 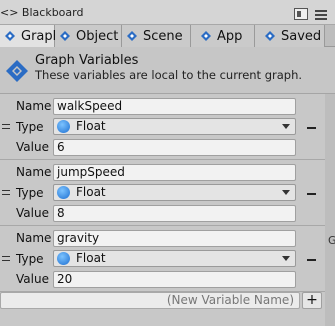 I want to click on header-title: Graph Variables, so click(x=87, y=60).